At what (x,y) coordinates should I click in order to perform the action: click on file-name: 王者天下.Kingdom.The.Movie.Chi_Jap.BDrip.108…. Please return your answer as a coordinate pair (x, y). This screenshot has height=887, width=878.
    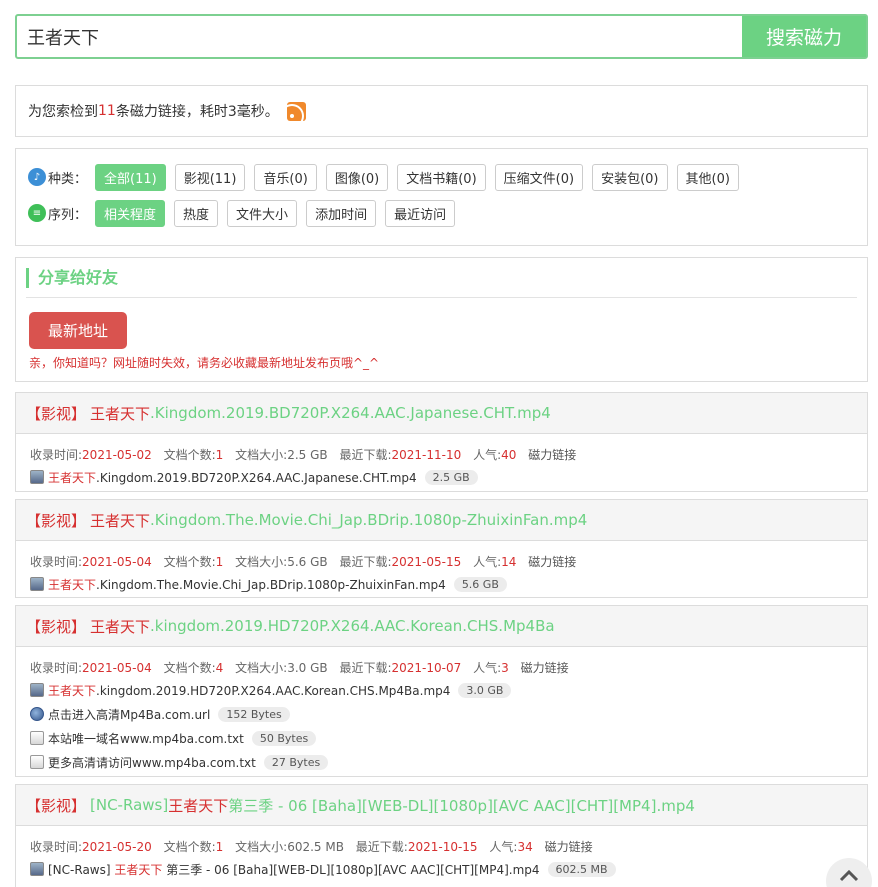
    Looking at the image, I should click on (247, 584).